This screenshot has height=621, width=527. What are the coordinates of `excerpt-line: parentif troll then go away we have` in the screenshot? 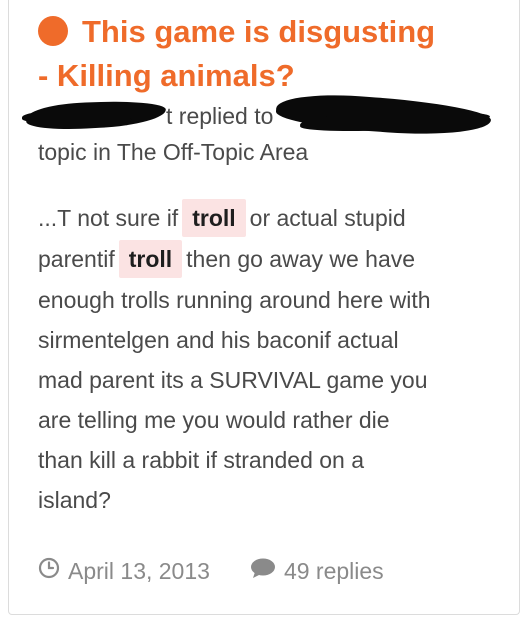 It's located at (226, 259).